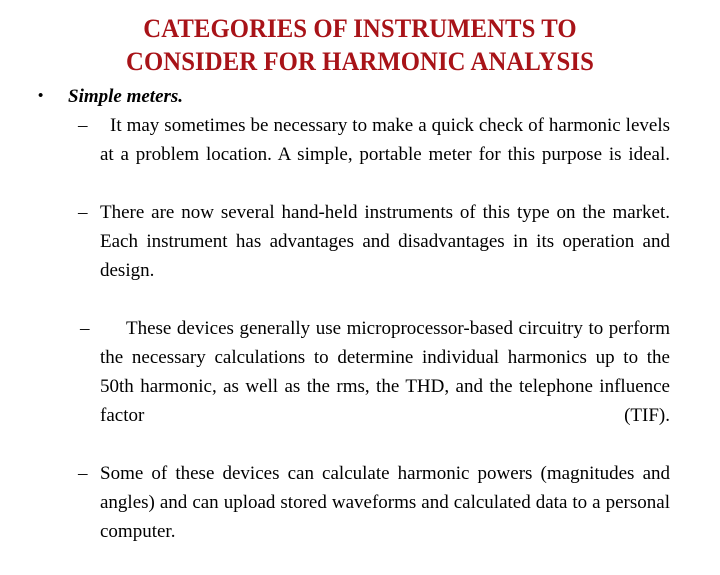 The height and width of the screenshot is (575, 720). Describe the element at coordinates (360, 28) in the screenshot. I see `title-line-1: CATEGORIES OF INSTRUMENTS TO` at that location.